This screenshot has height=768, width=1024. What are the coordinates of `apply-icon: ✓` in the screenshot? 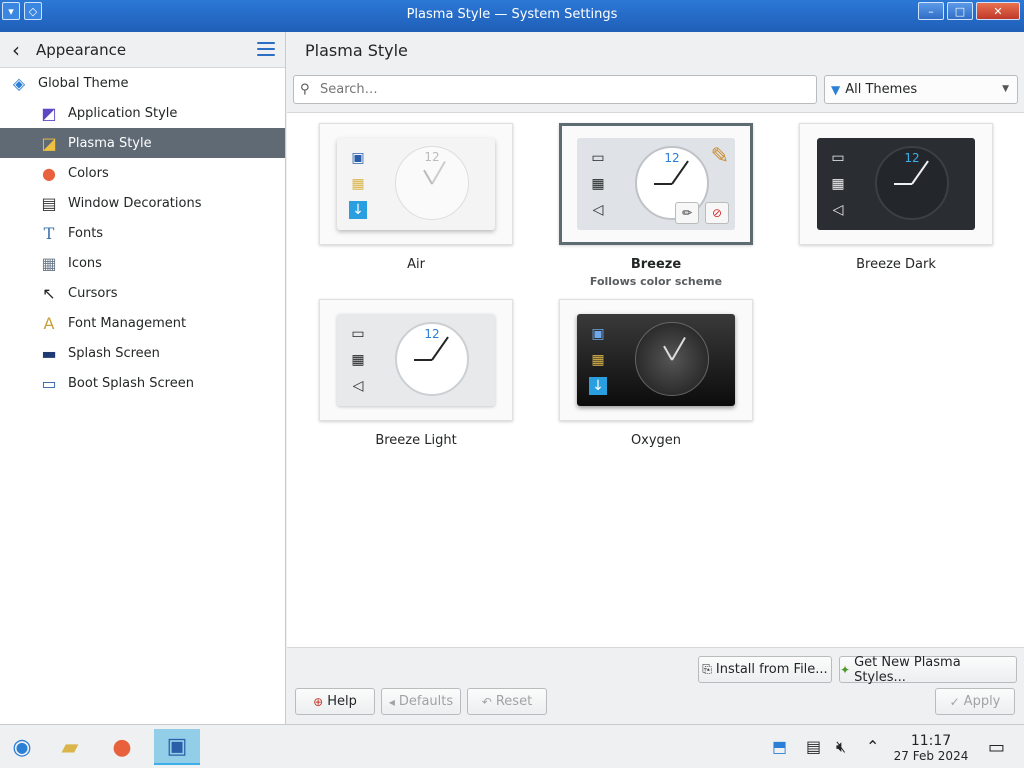 It's located at (954, 701).